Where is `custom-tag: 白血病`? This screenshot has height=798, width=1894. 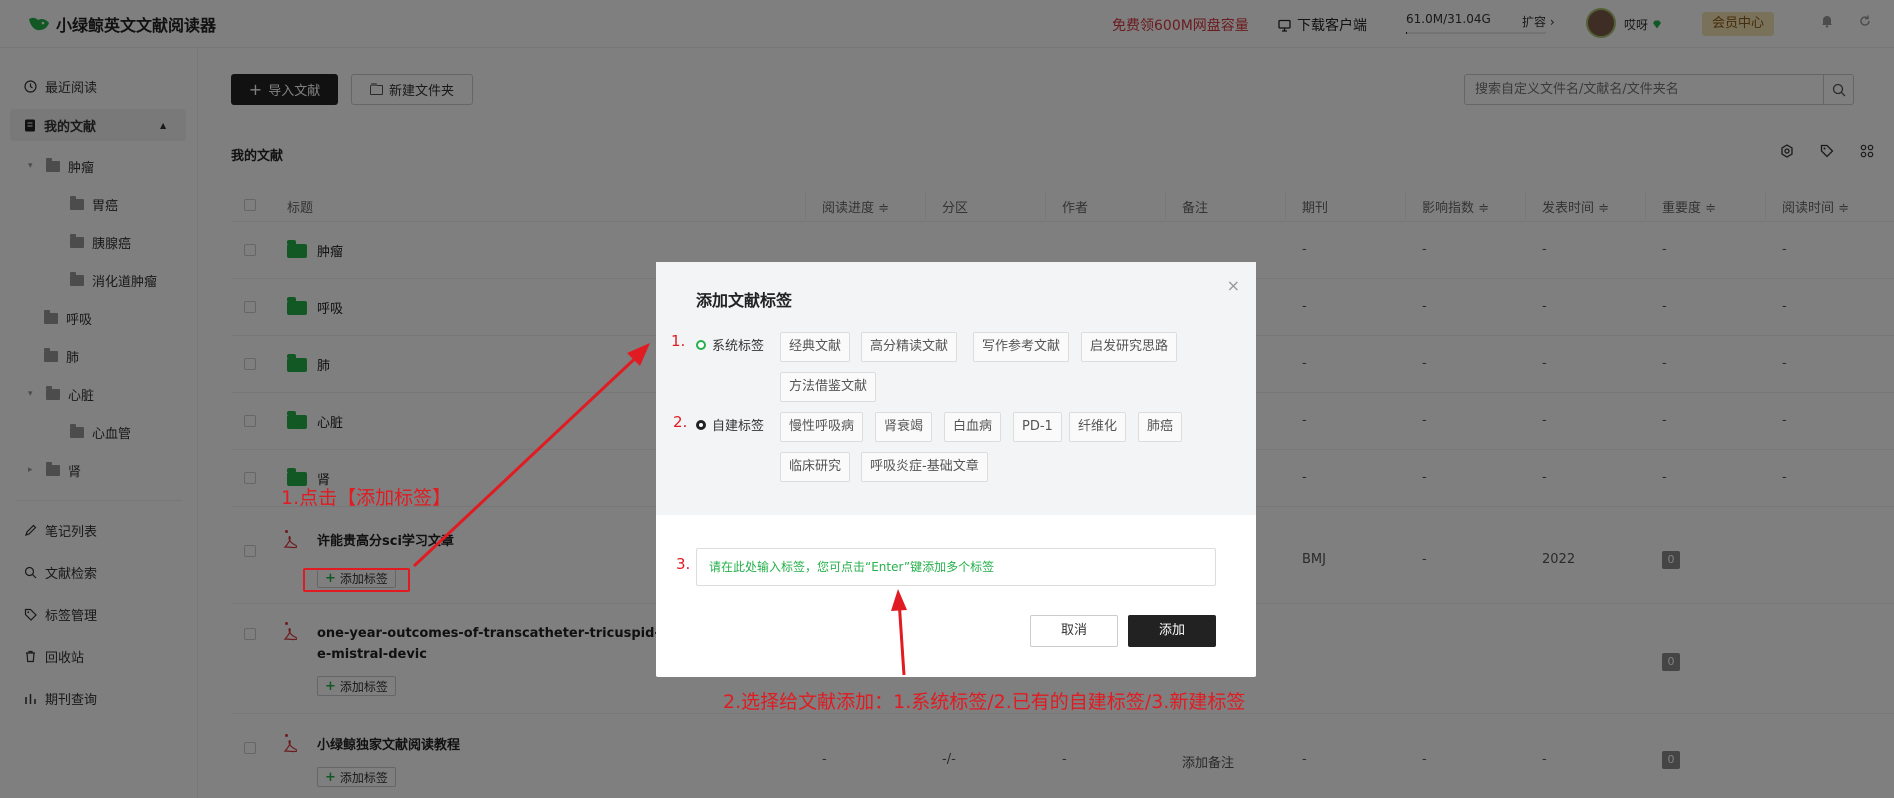 custom-tag: 白血病 is located at coordinates (973, 427).